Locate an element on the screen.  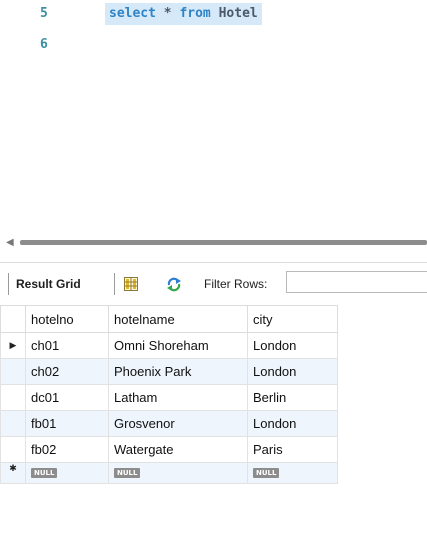
grid-header-row: hotelno hotelname city is located at coordinates (169, 319).